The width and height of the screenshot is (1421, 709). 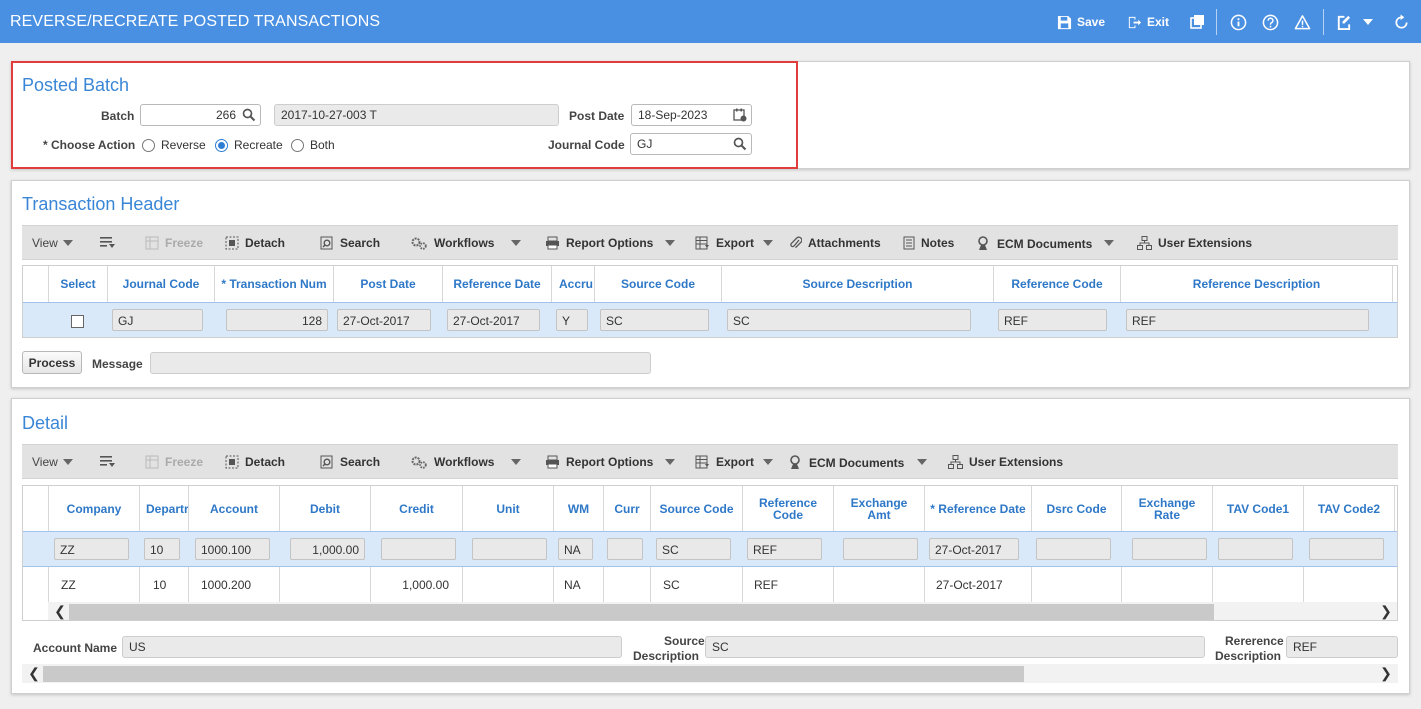 What do you see at coordinates (174, 145) in the screenshot?
I see `reverse-radio: Reverse` at bounding box center [174, 145].